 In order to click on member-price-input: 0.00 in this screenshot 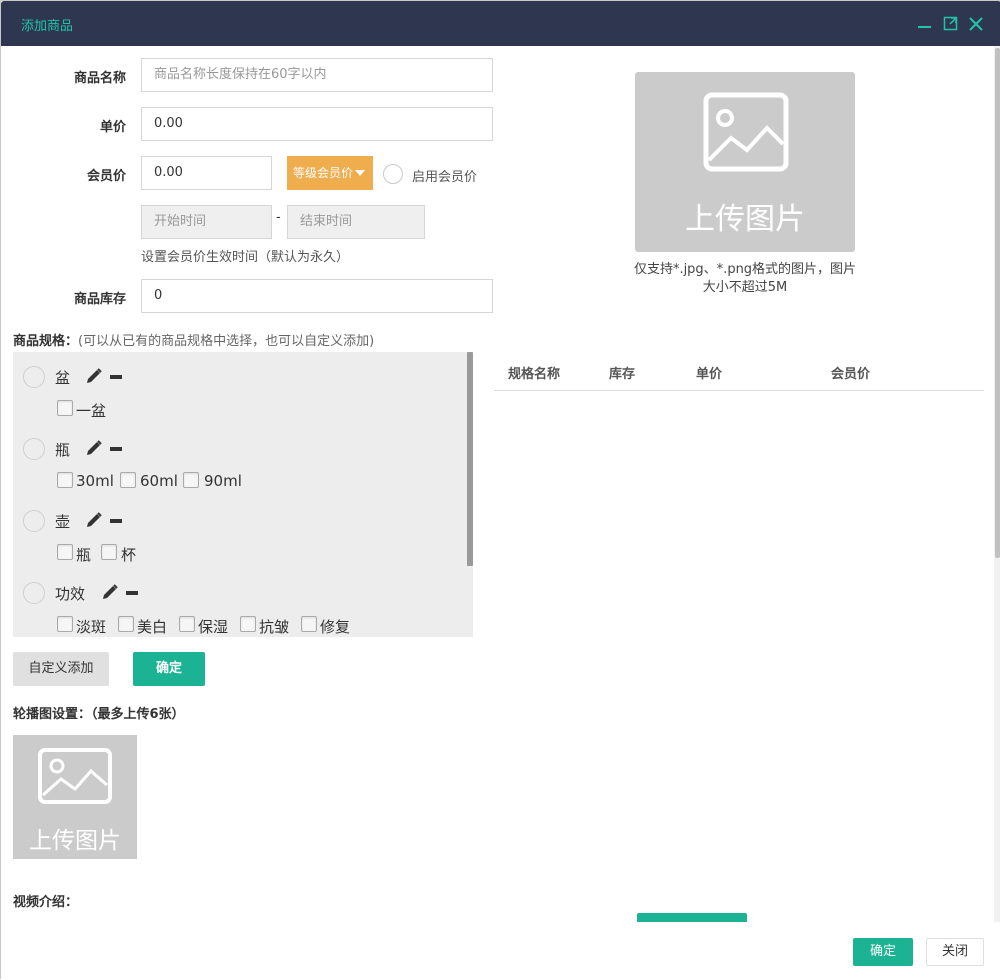, I will do `click(206, 173)`.